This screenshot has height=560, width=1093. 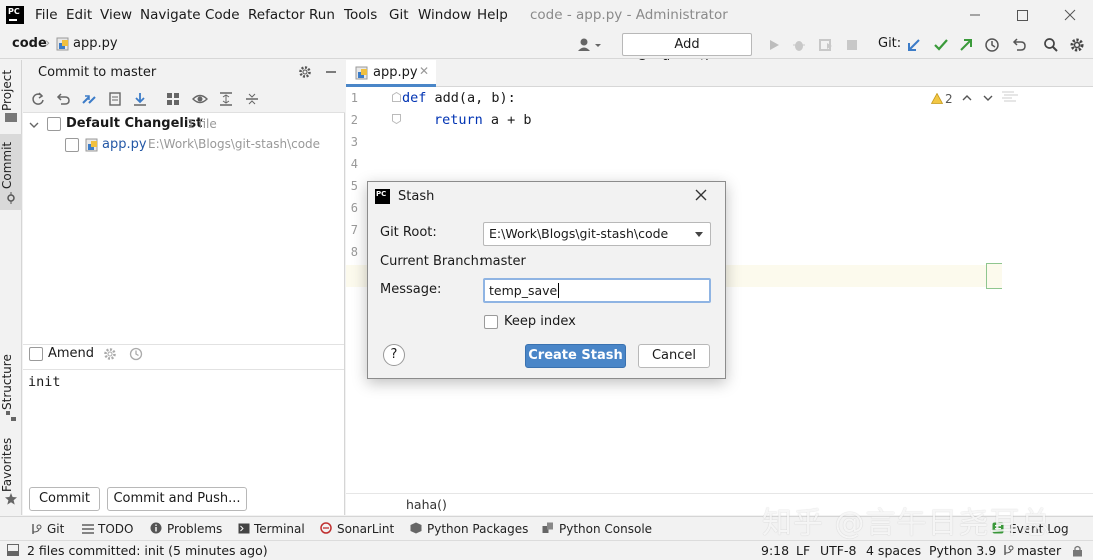 What do you see at coordinates (546, 52) in the screenshot?
I see `navigation-bar: code › app.py Add Configuration... Git:` at bounding box center [546, 52].